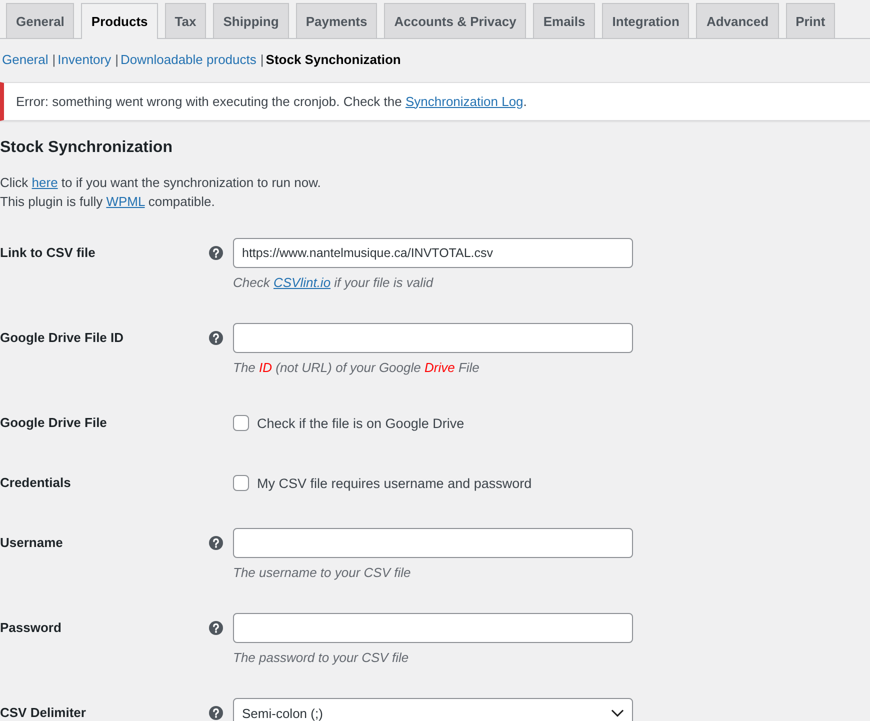 This screenshot has height=721, width=870. I want to click on select-dropdown: Semi-colon (;), so click(433, 709).